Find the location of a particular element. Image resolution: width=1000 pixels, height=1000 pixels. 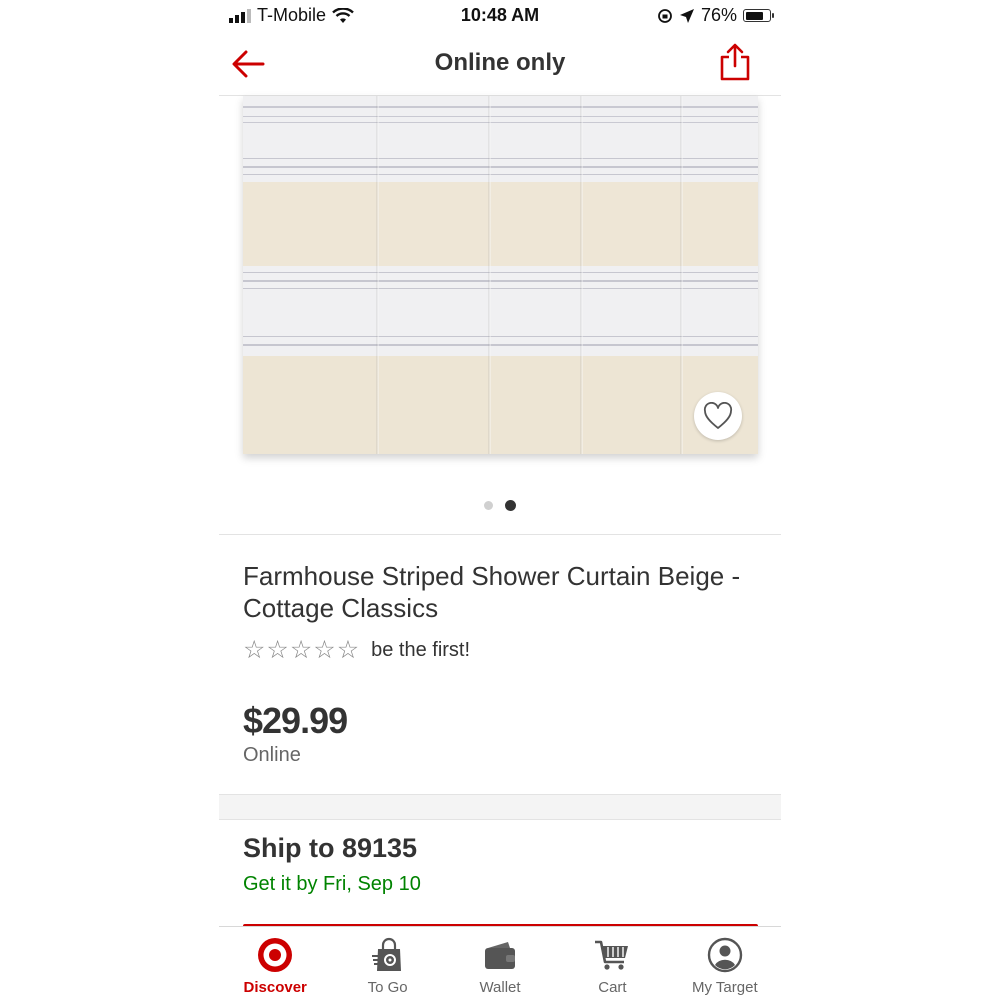

location-icon is located at coordinates (686, 15).